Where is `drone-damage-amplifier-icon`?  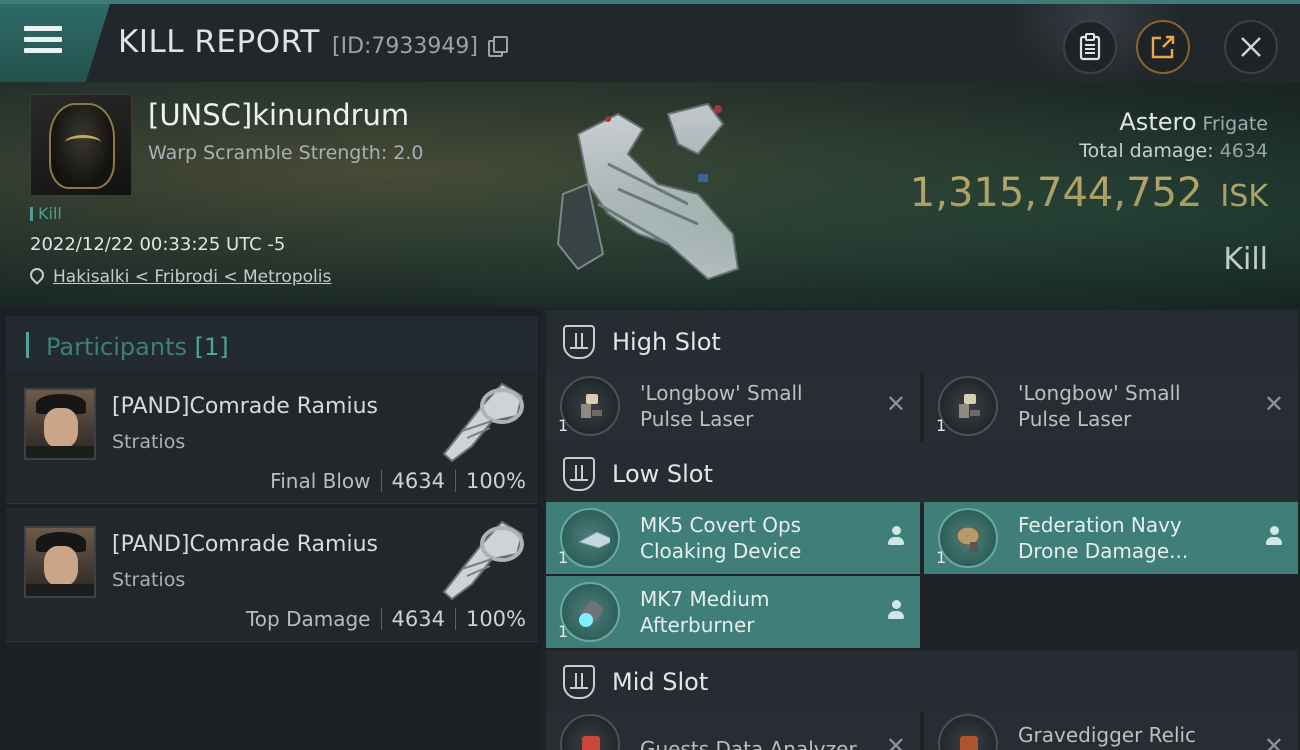
drone-damage-amplifier-icon is located at coordinates (968, 538).